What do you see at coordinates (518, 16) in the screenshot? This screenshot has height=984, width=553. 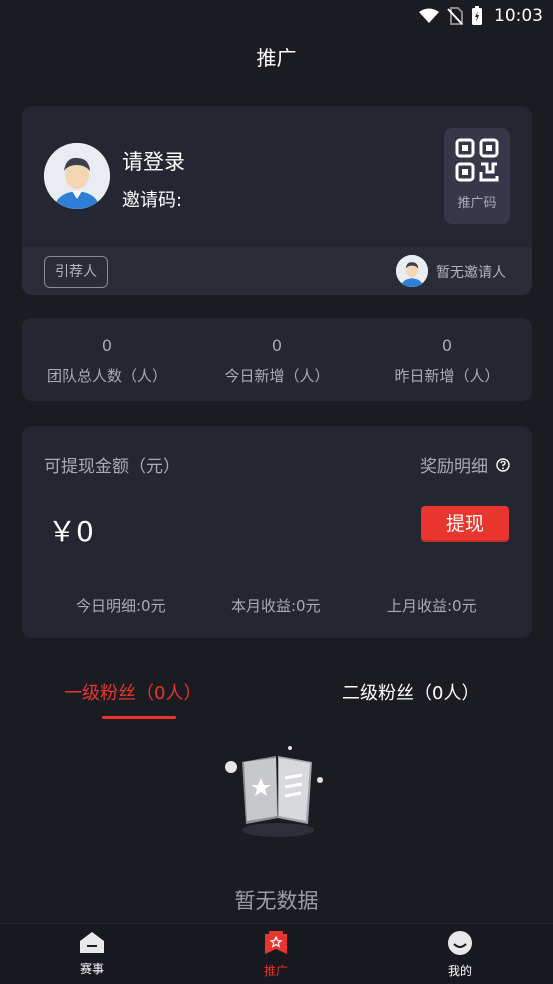 I see `status-time: 10:03` at bounding box center [518, 16].